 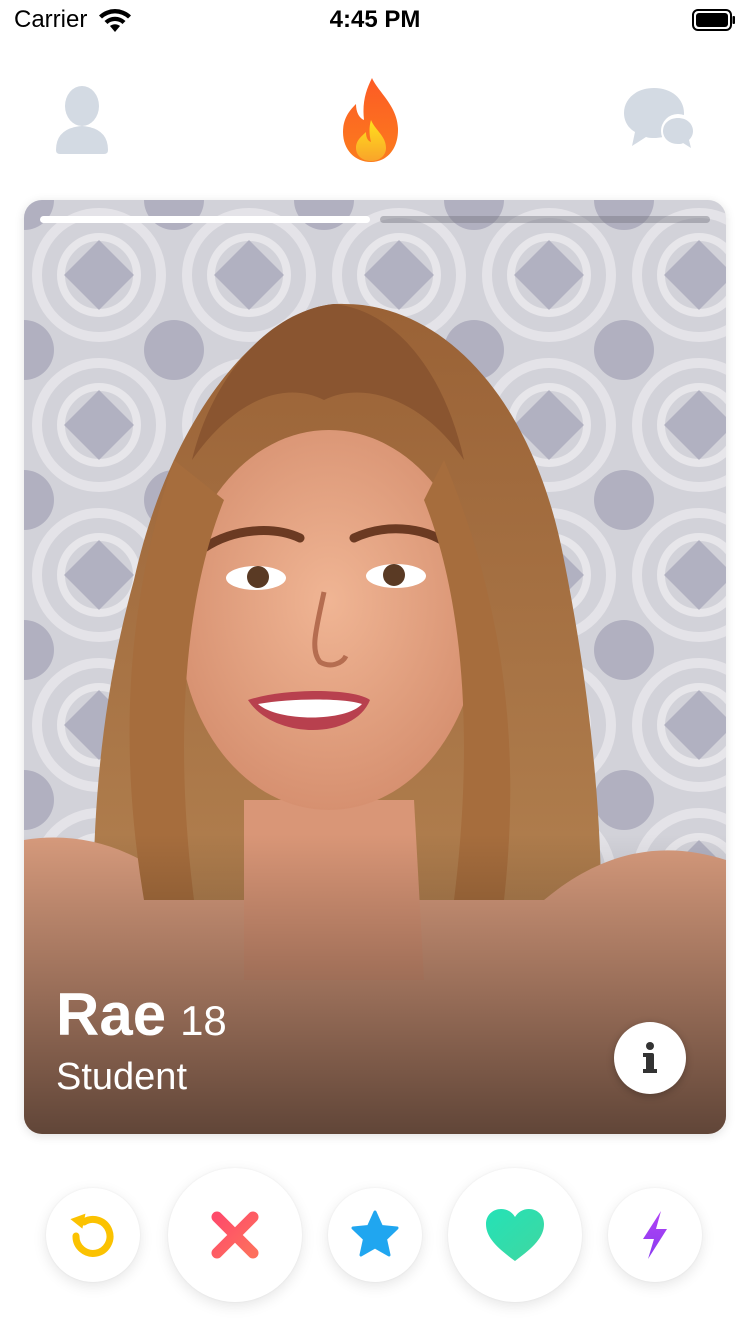 I want to click on clock: 4:45 PM, so click(x=375, y=19).